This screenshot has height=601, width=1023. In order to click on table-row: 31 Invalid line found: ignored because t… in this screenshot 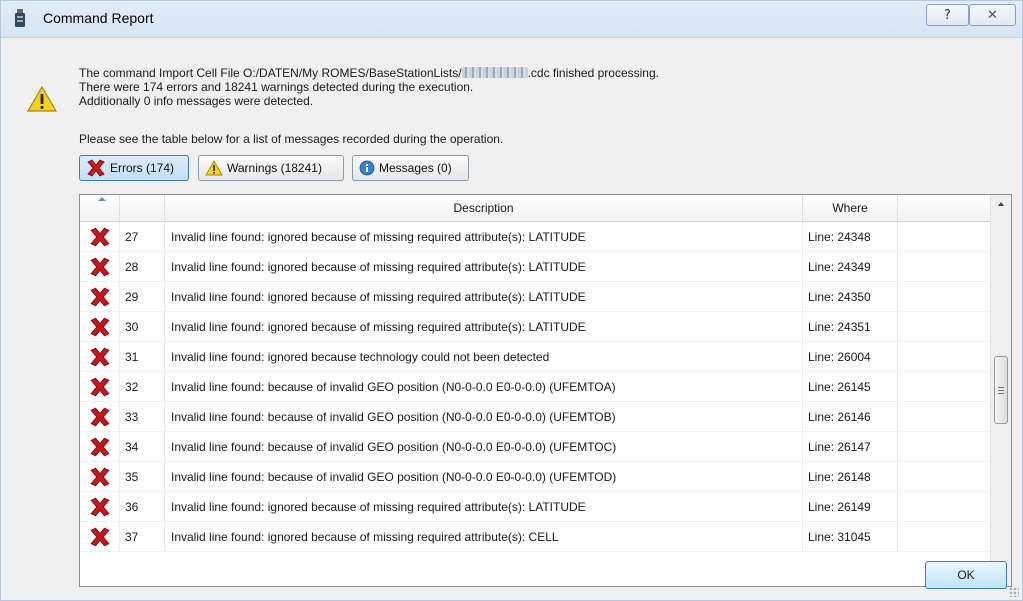, I will do `click(536, 357)`.